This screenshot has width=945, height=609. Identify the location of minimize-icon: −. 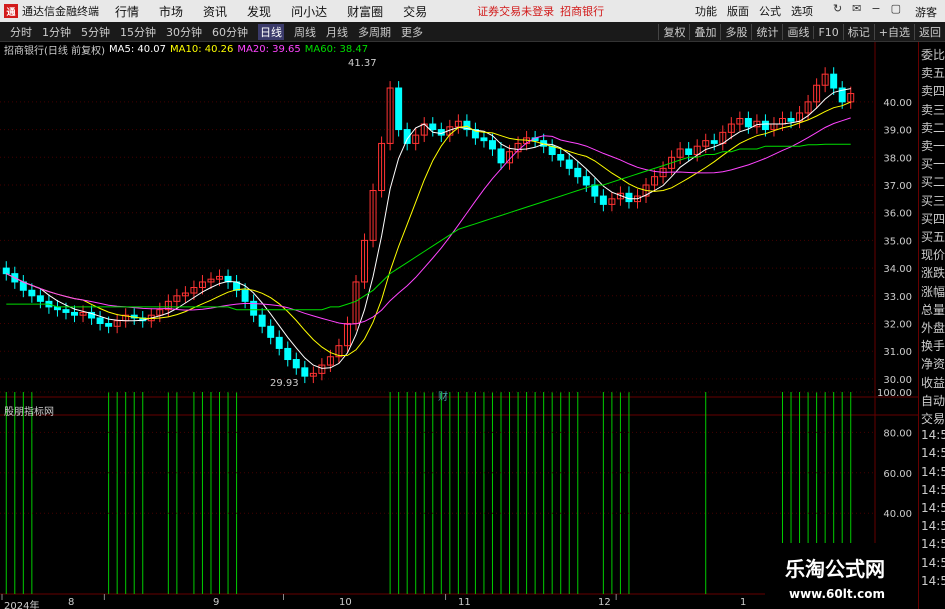
(875, 8).